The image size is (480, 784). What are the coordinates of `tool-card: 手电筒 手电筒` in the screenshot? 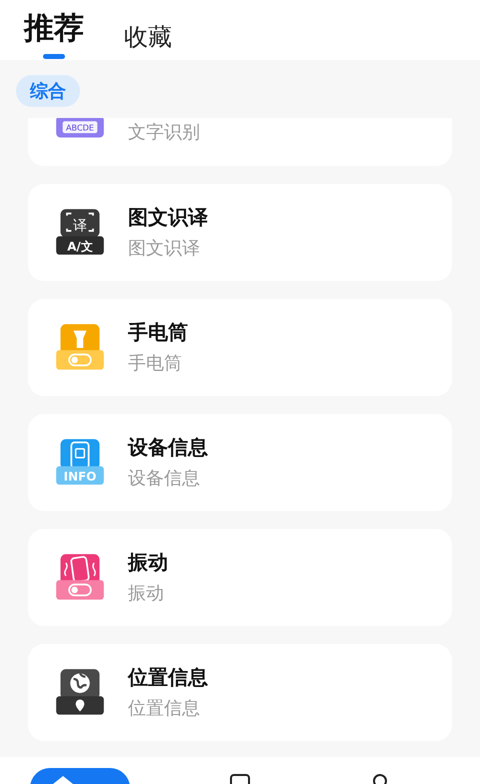 It's located at (240, 347).